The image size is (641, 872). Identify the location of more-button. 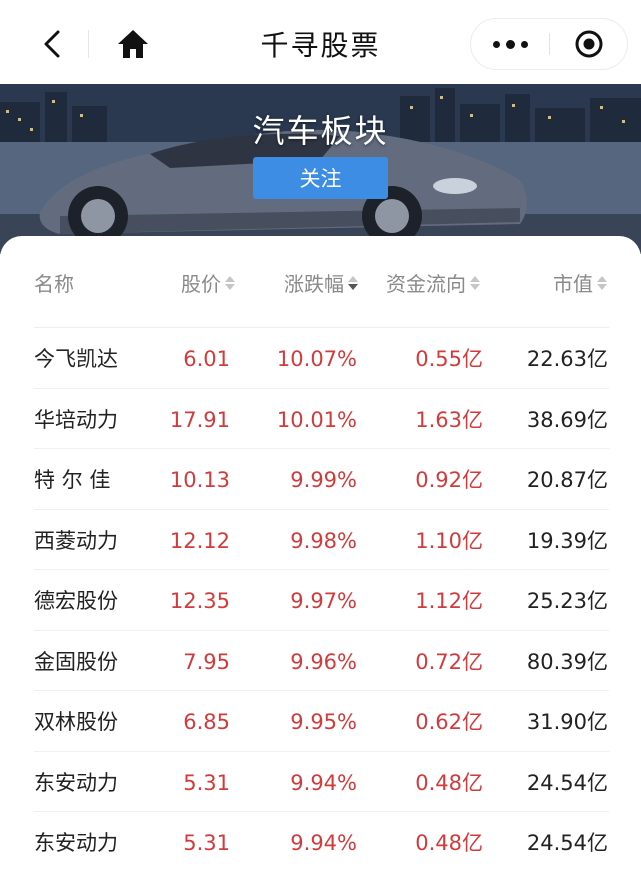
(510, 44).